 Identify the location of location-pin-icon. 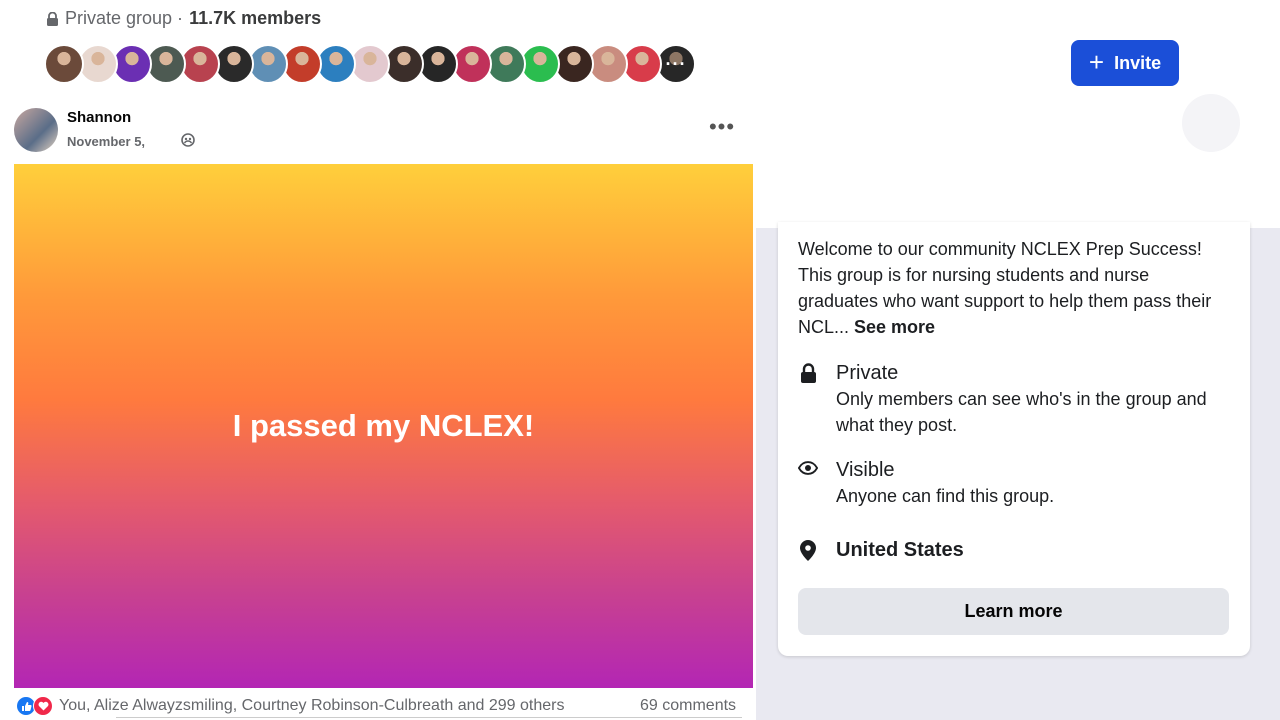
(808, 550).